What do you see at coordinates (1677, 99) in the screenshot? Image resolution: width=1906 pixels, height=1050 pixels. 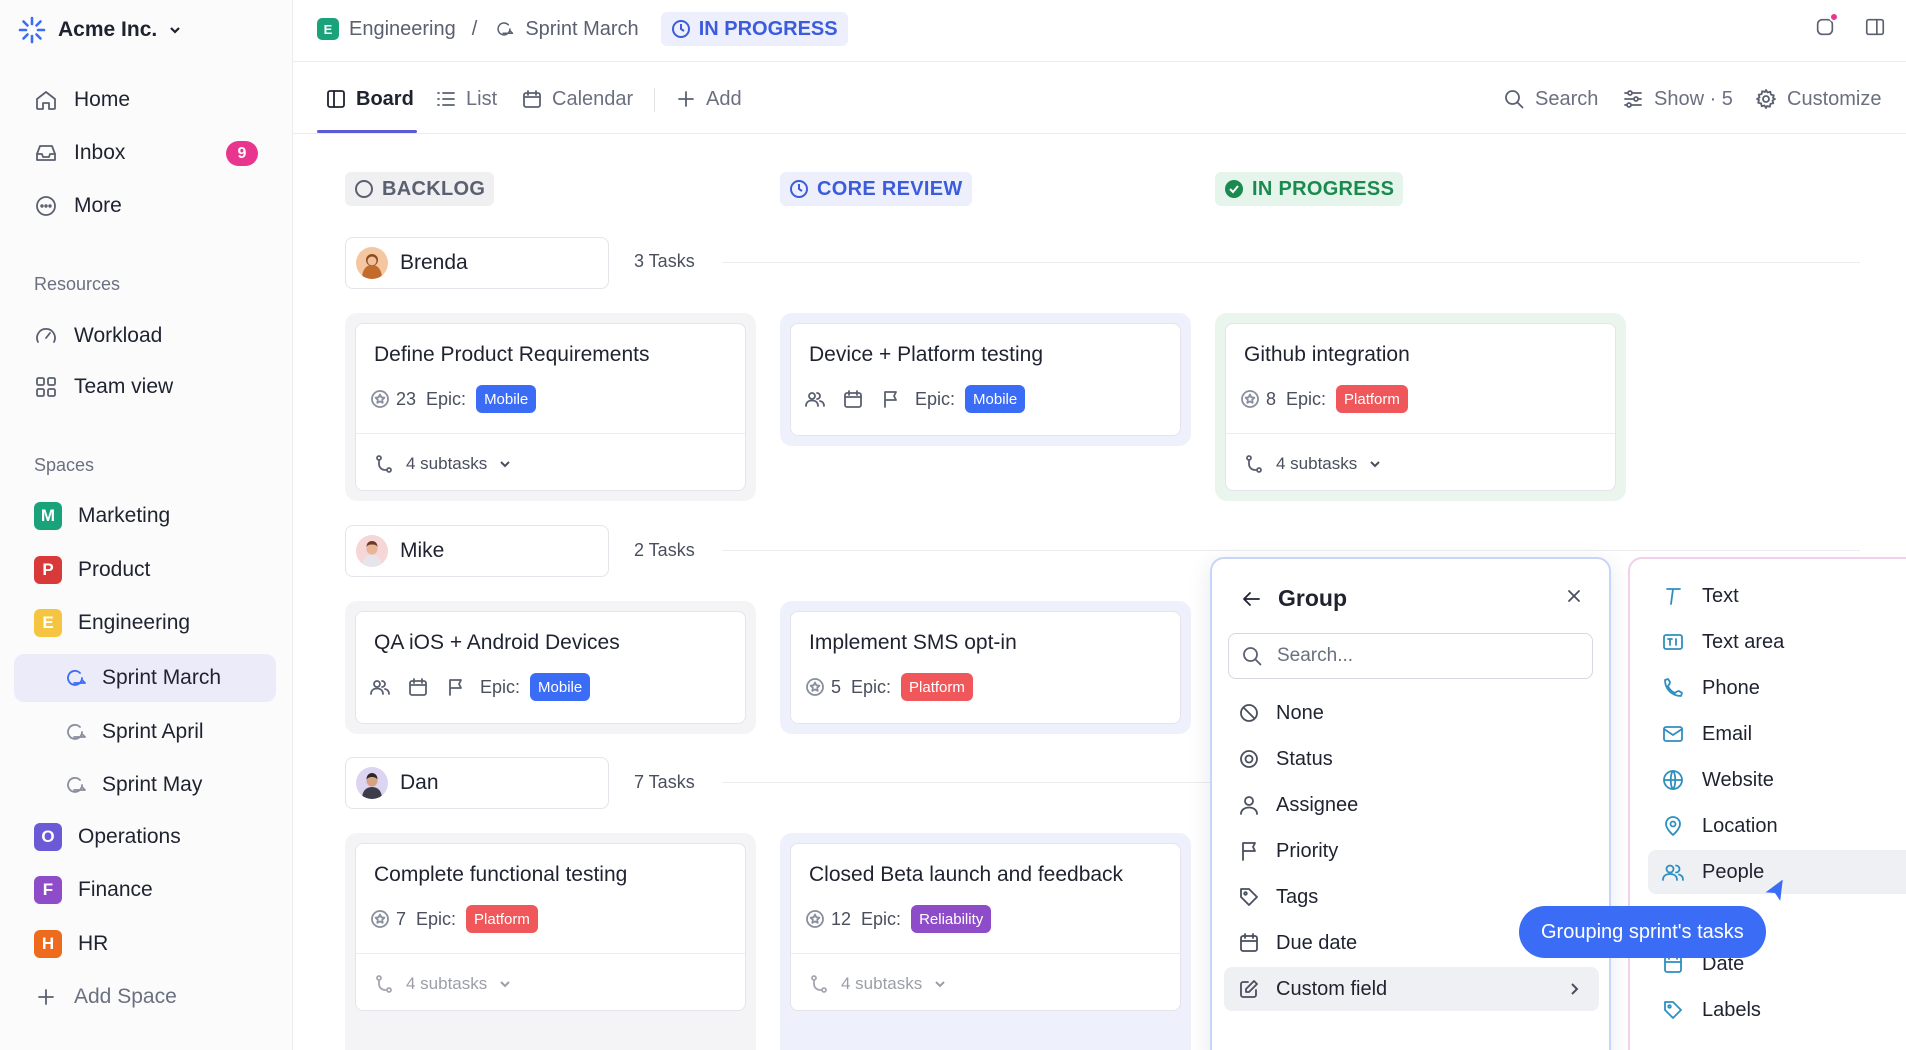 I see `show-button: Show · 5` at bounding box center [1677, 99].